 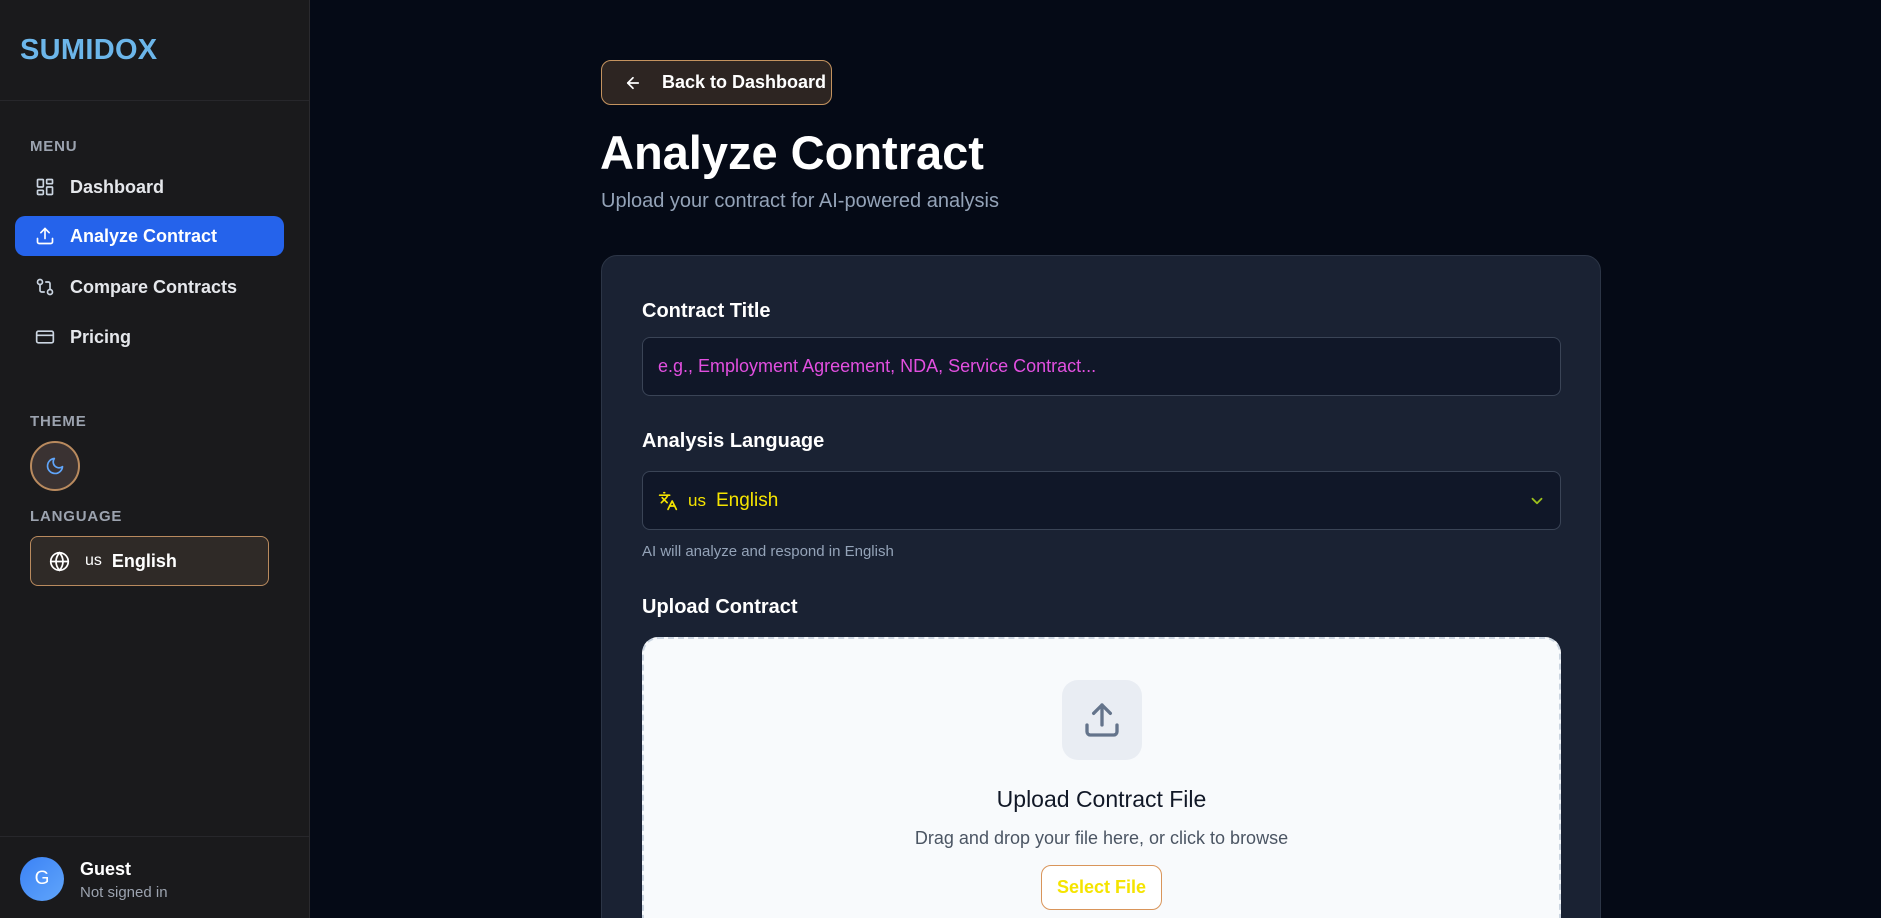 I want to click on brand-logo: SUMIDOX, so click(x=154, y=50).